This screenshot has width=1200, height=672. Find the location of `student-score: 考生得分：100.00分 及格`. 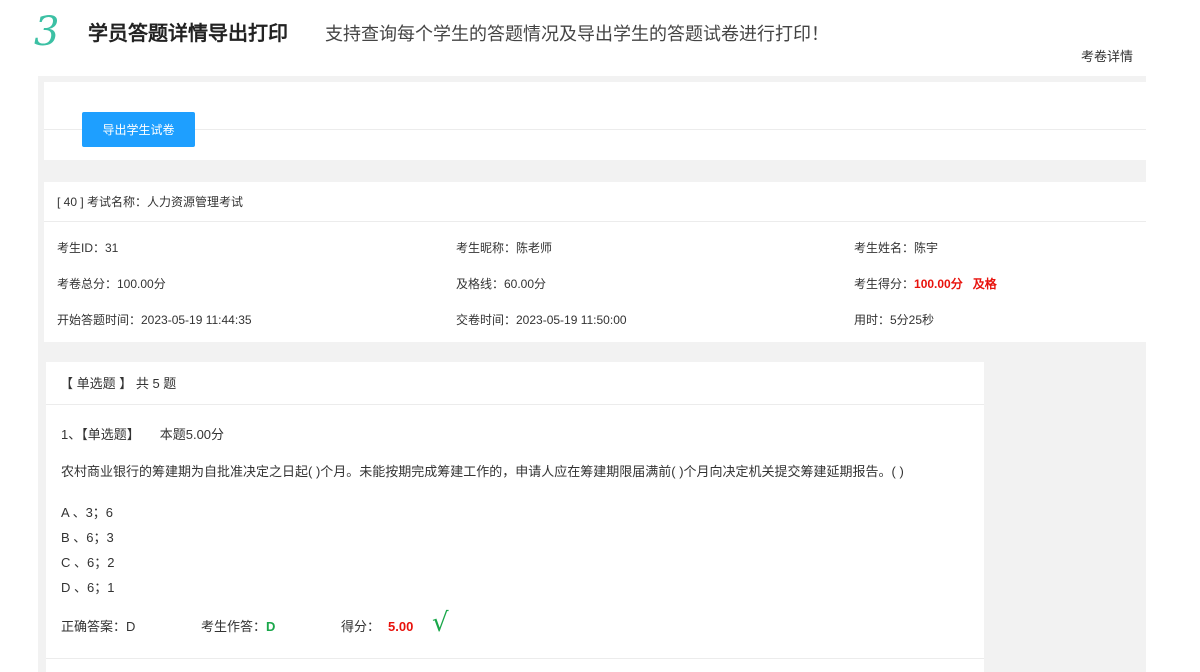

student-score: 考生得分：100.00分 及格 is located at coordinates (925, 284).